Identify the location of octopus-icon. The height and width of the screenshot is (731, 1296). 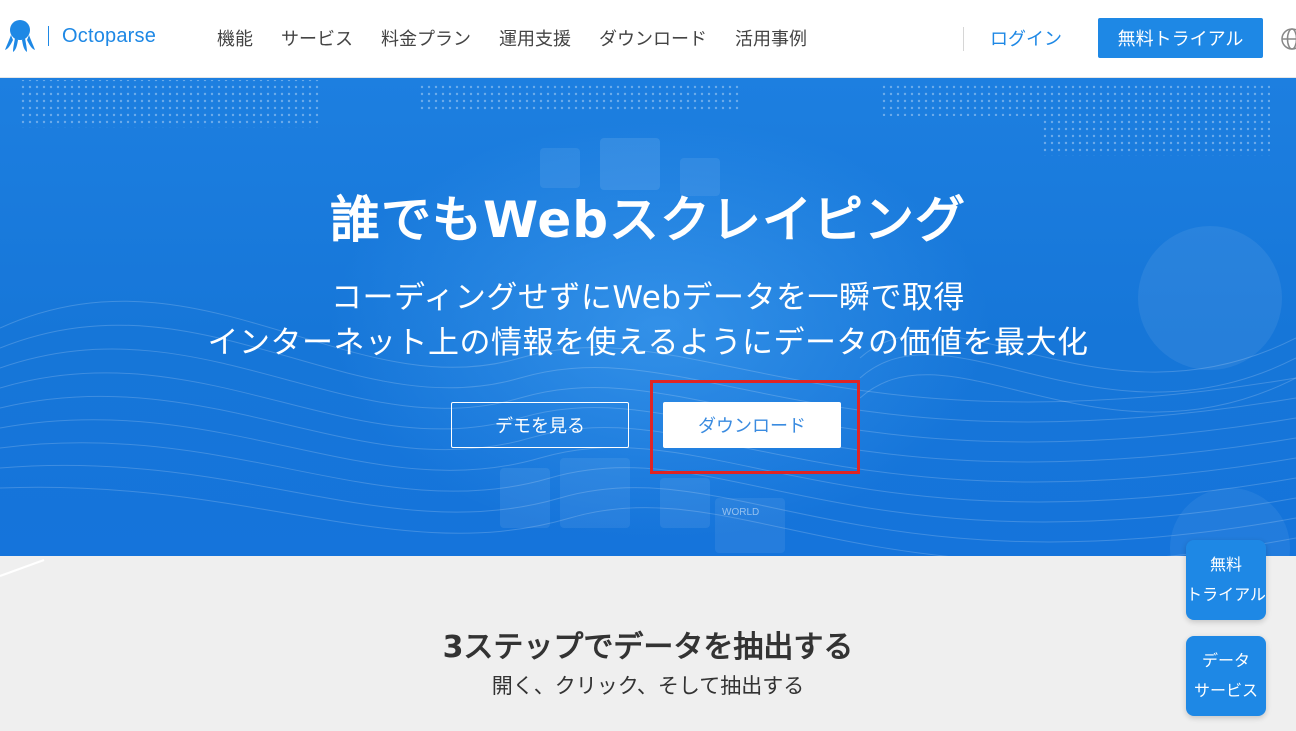
(20, 36).